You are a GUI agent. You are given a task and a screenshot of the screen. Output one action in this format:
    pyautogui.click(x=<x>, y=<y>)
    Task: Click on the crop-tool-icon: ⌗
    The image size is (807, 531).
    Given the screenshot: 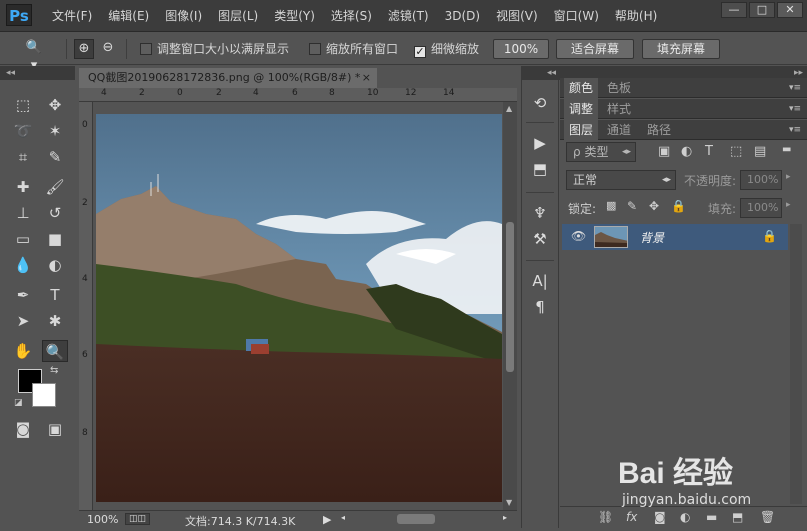 What is the action you would take?
    pyautogui.click(x=23, y=157)
    